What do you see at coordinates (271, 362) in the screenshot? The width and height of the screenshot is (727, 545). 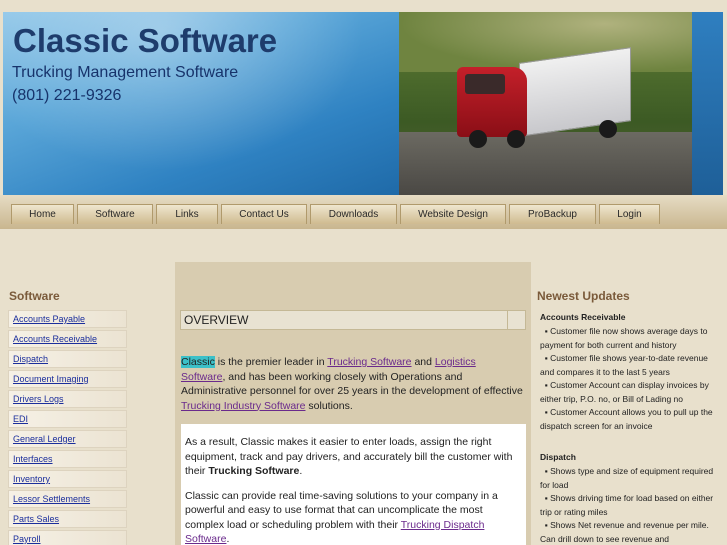 I see `intro-text: is the premier leader in` at bounding box center [271, 362].